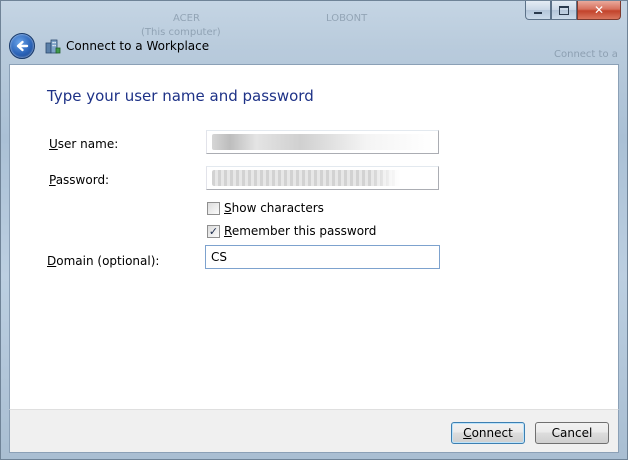 The width and height of the screenshot is (628, 460). I want to click on background-text: ACER, so click(186, 18).